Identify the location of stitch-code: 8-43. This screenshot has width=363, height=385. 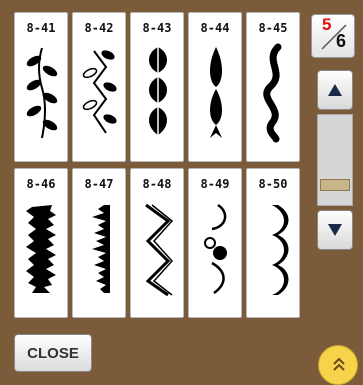
(157, 28).